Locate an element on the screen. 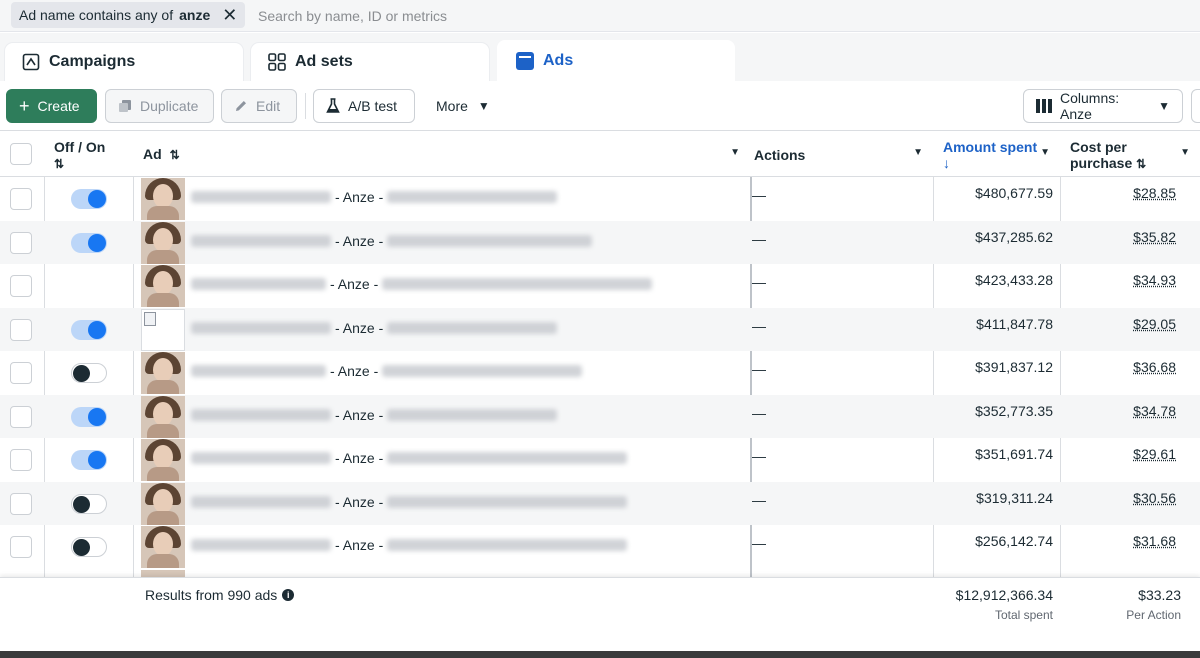  tab-campaigns: Campaigns is located at coordinates (124, 62).